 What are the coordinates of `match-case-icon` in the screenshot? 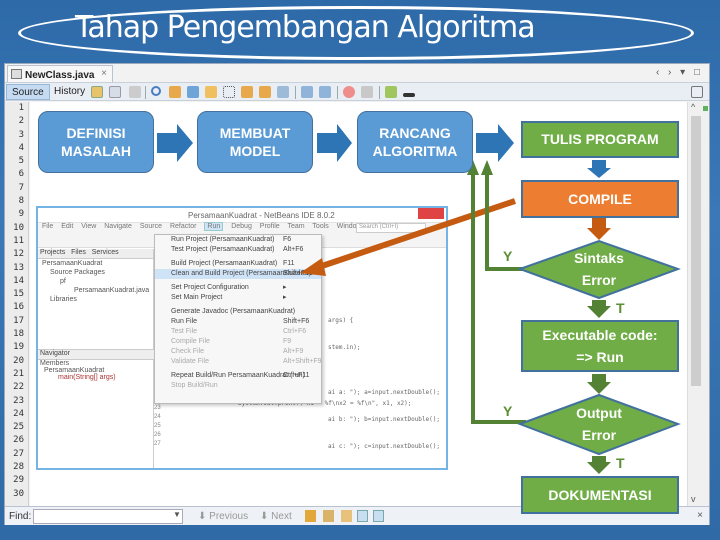 It's located at (310, 516).